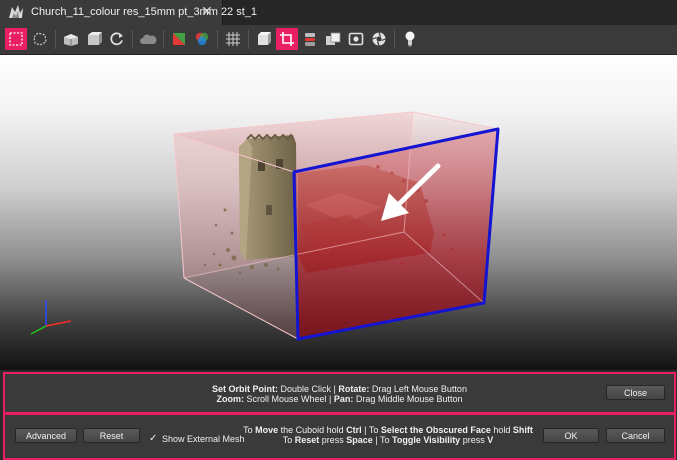 Image resolution: width=677 pixels, height=460 pixels. I want to click on hint-text: the Cuboid hold, so click(312, 430).